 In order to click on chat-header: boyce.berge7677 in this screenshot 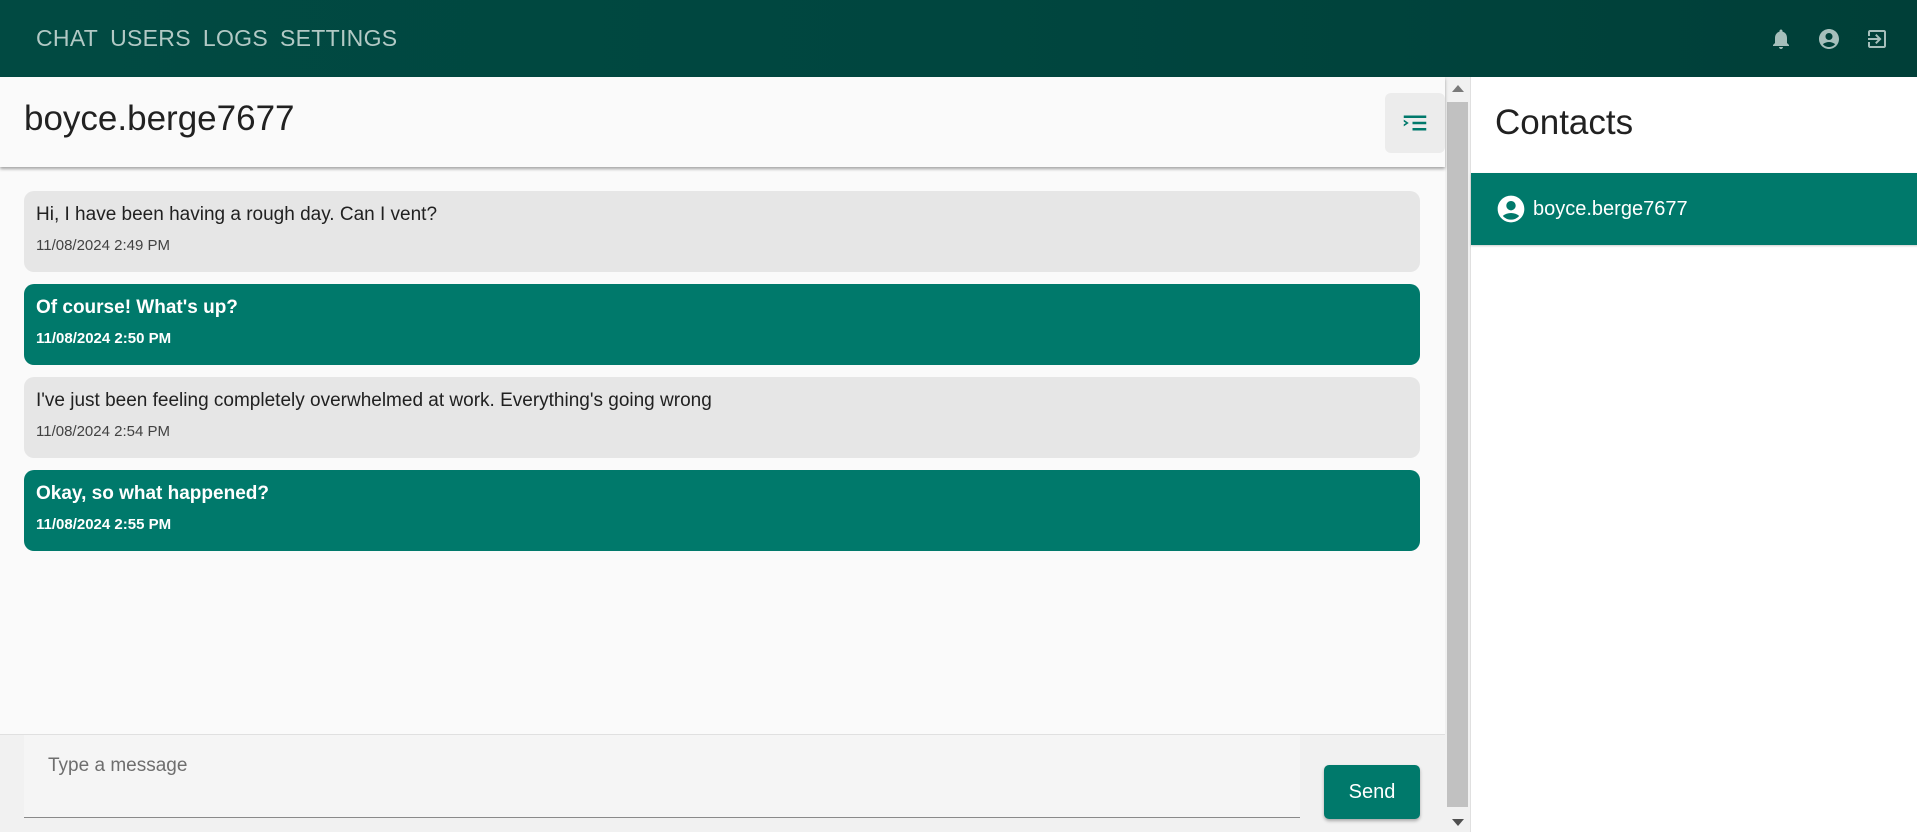, I will do `click(722, 122)`.